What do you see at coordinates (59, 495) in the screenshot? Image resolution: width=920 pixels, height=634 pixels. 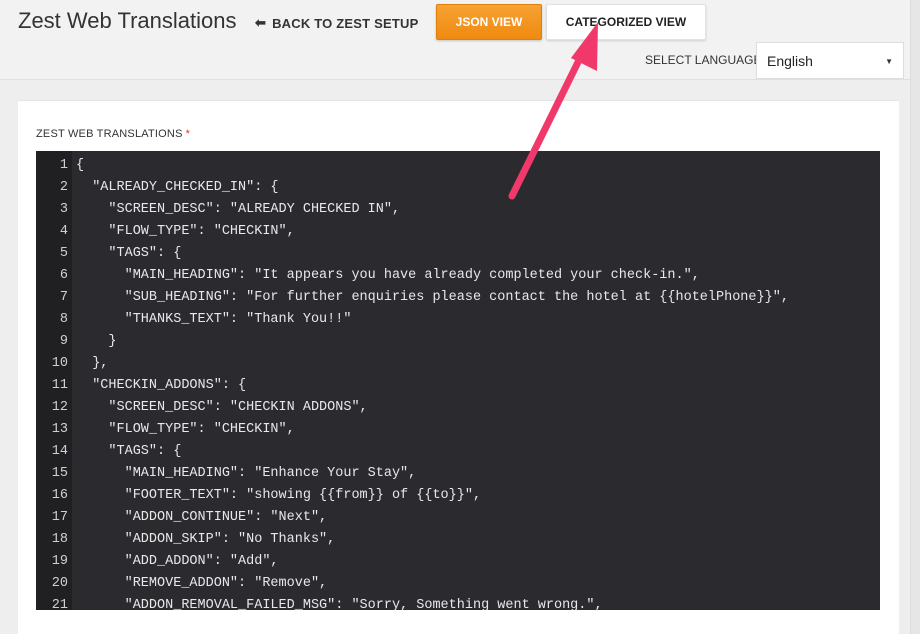 I see `line-number: 16` at bounding box center [59, 495].